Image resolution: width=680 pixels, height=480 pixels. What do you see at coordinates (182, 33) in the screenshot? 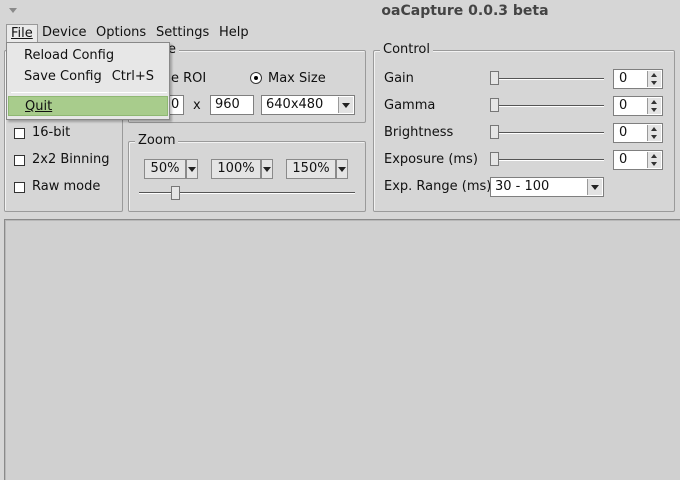
I see `menu-settings: Settings` at bounding box center [182, 33].